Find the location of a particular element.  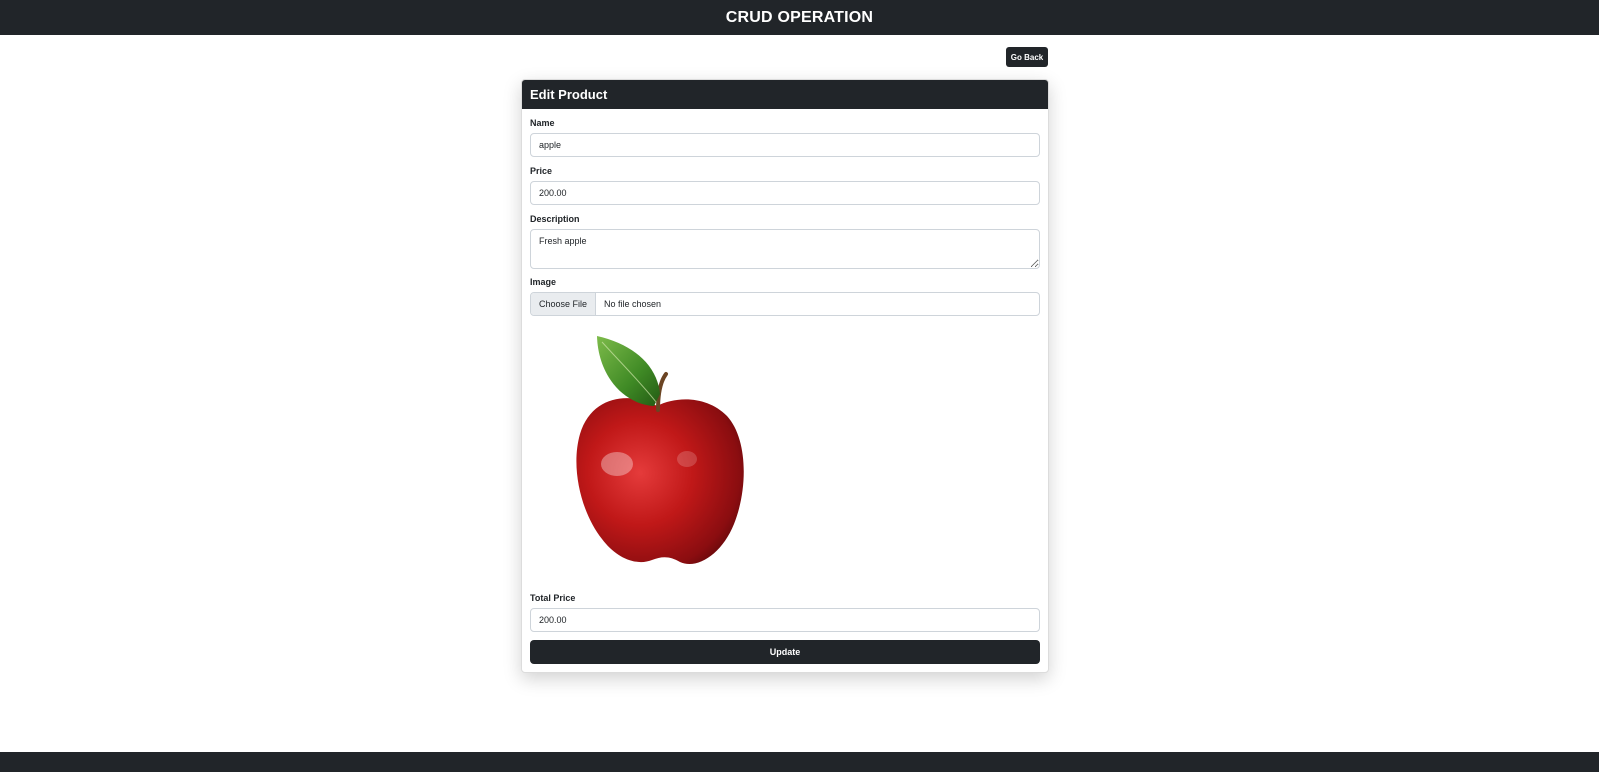

navbar: CRUD OPERATION is located at coordinates (799, 17).